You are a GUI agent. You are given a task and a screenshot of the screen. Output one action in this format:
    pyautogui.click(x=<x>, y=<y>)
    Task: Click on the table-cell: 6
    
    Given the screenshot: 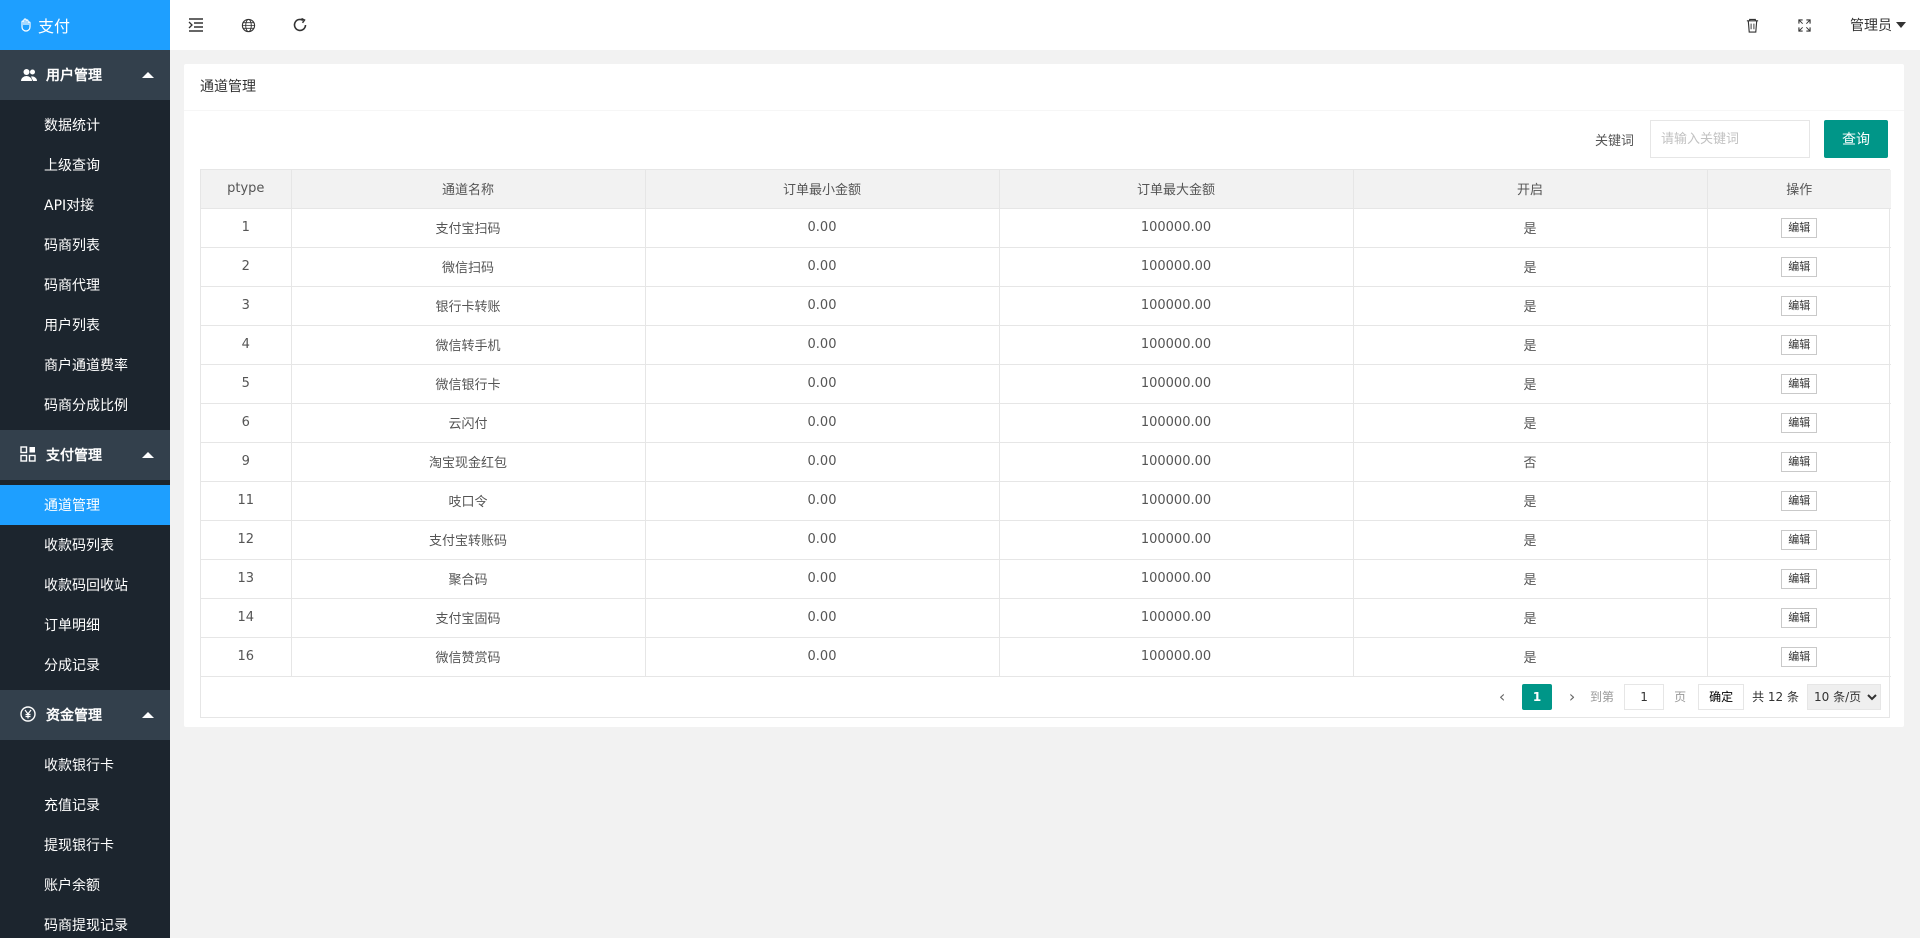 What is the action you would take?
    pyautogui.click(x=246, y=423)
    